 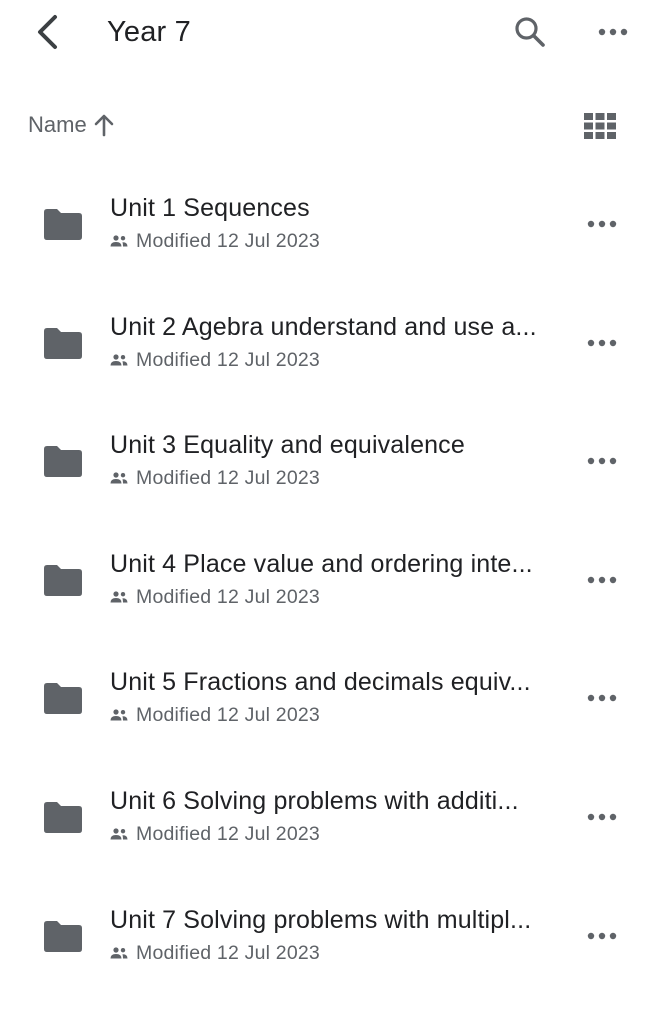 I want to click on folder-name: Unit 3 Equality and equivalence, so click(x=287, y=445).